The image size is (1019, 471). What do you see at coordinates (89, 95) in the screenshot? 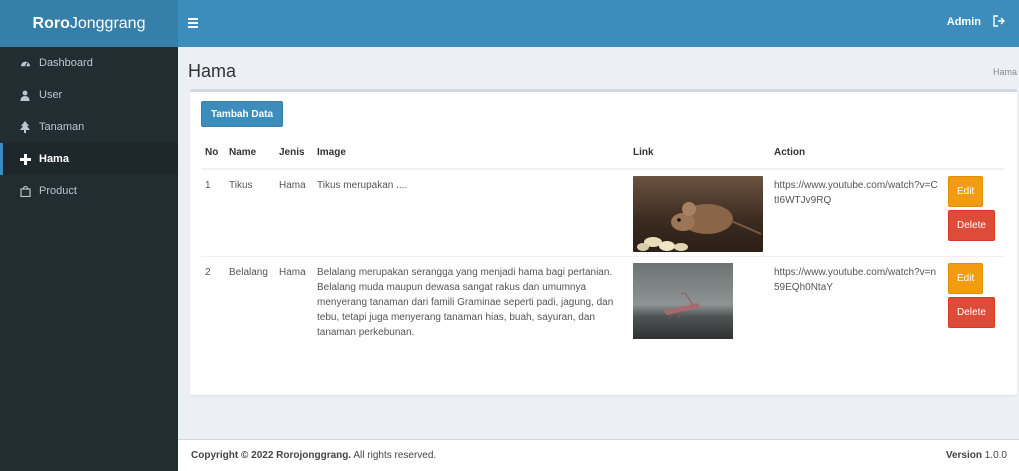
I see `sidebar-item-user: User` at bounding box center [89, 95].